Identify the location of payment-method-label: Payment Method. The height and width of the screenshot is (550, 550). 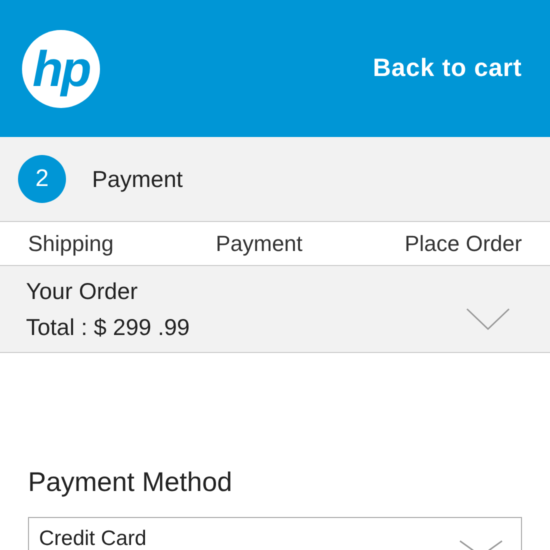
(131, 482).